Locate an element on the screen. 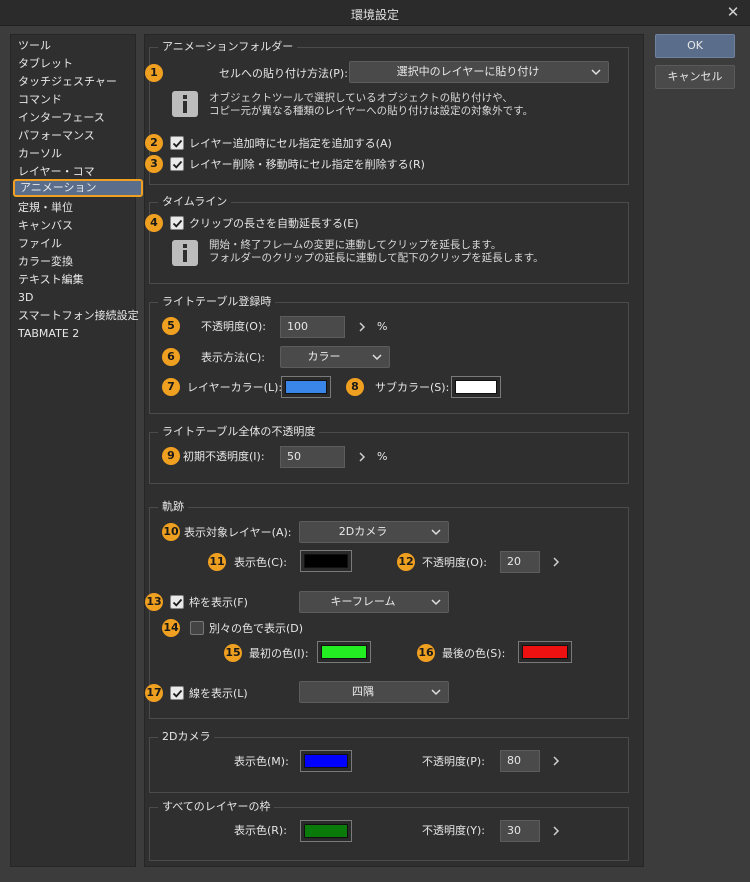  sub-color-swatch is located at coordinates (476, 387).